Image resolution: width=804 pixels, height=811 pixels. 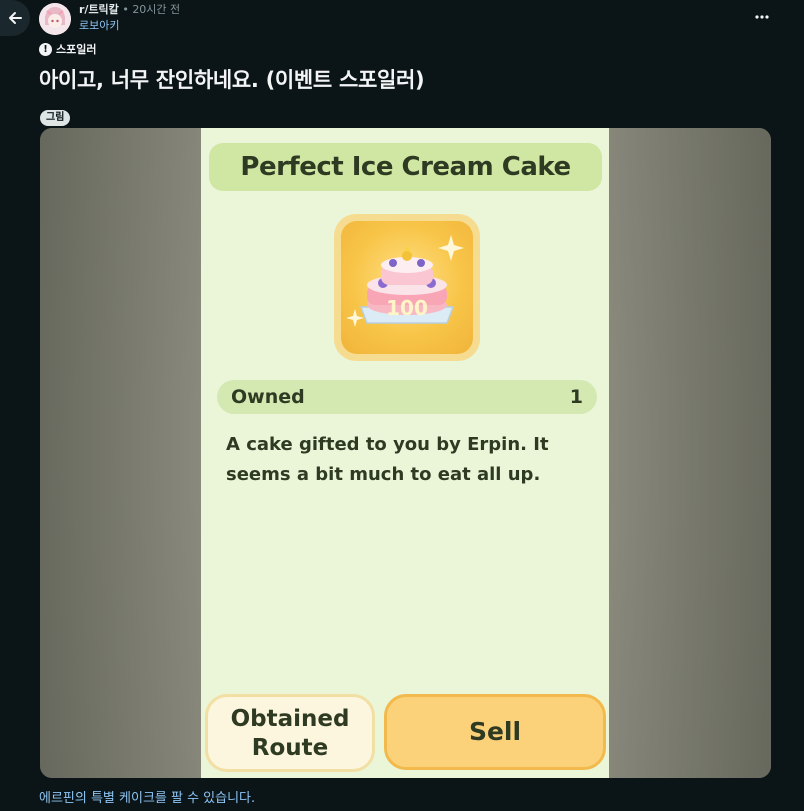 I want to click on owned-label: Owned, so click(x=268, y=397).